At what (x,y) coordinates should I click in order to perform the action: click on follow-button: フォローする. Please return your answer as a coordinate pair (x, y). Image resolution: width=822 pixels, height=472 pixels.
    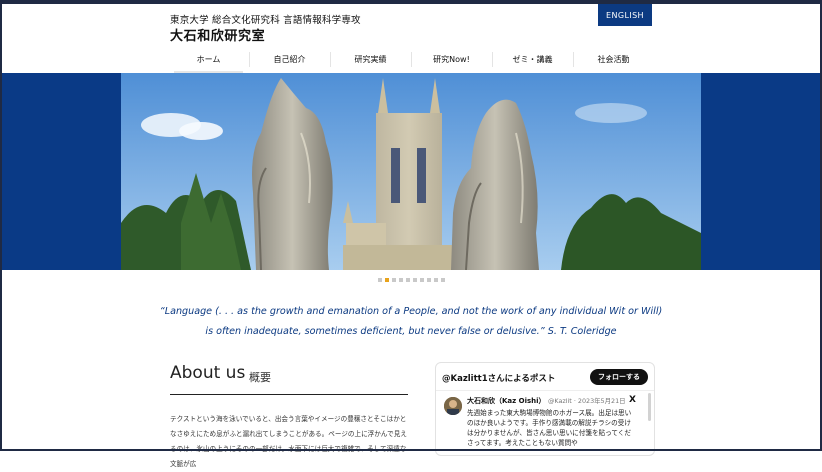
    Looking at the image, I should click on (619, 377).